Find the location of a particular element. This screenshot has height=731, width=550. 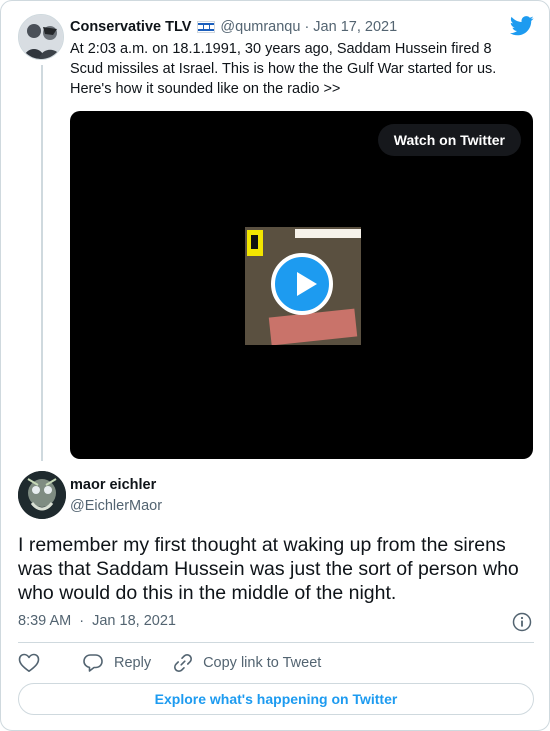

thumbnail-banner is located at coordinates (328, 233).